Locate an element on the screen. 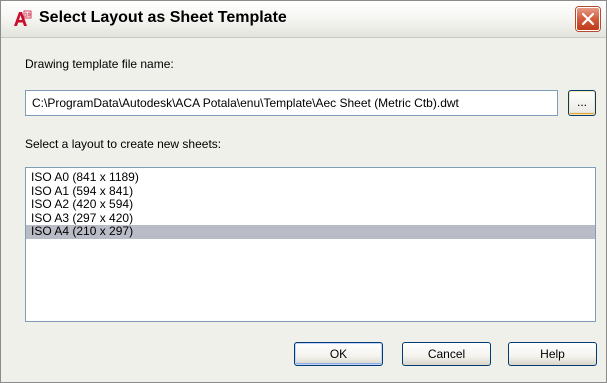 The image size is (607, 383). close-button is located at coordinates (588, 19).